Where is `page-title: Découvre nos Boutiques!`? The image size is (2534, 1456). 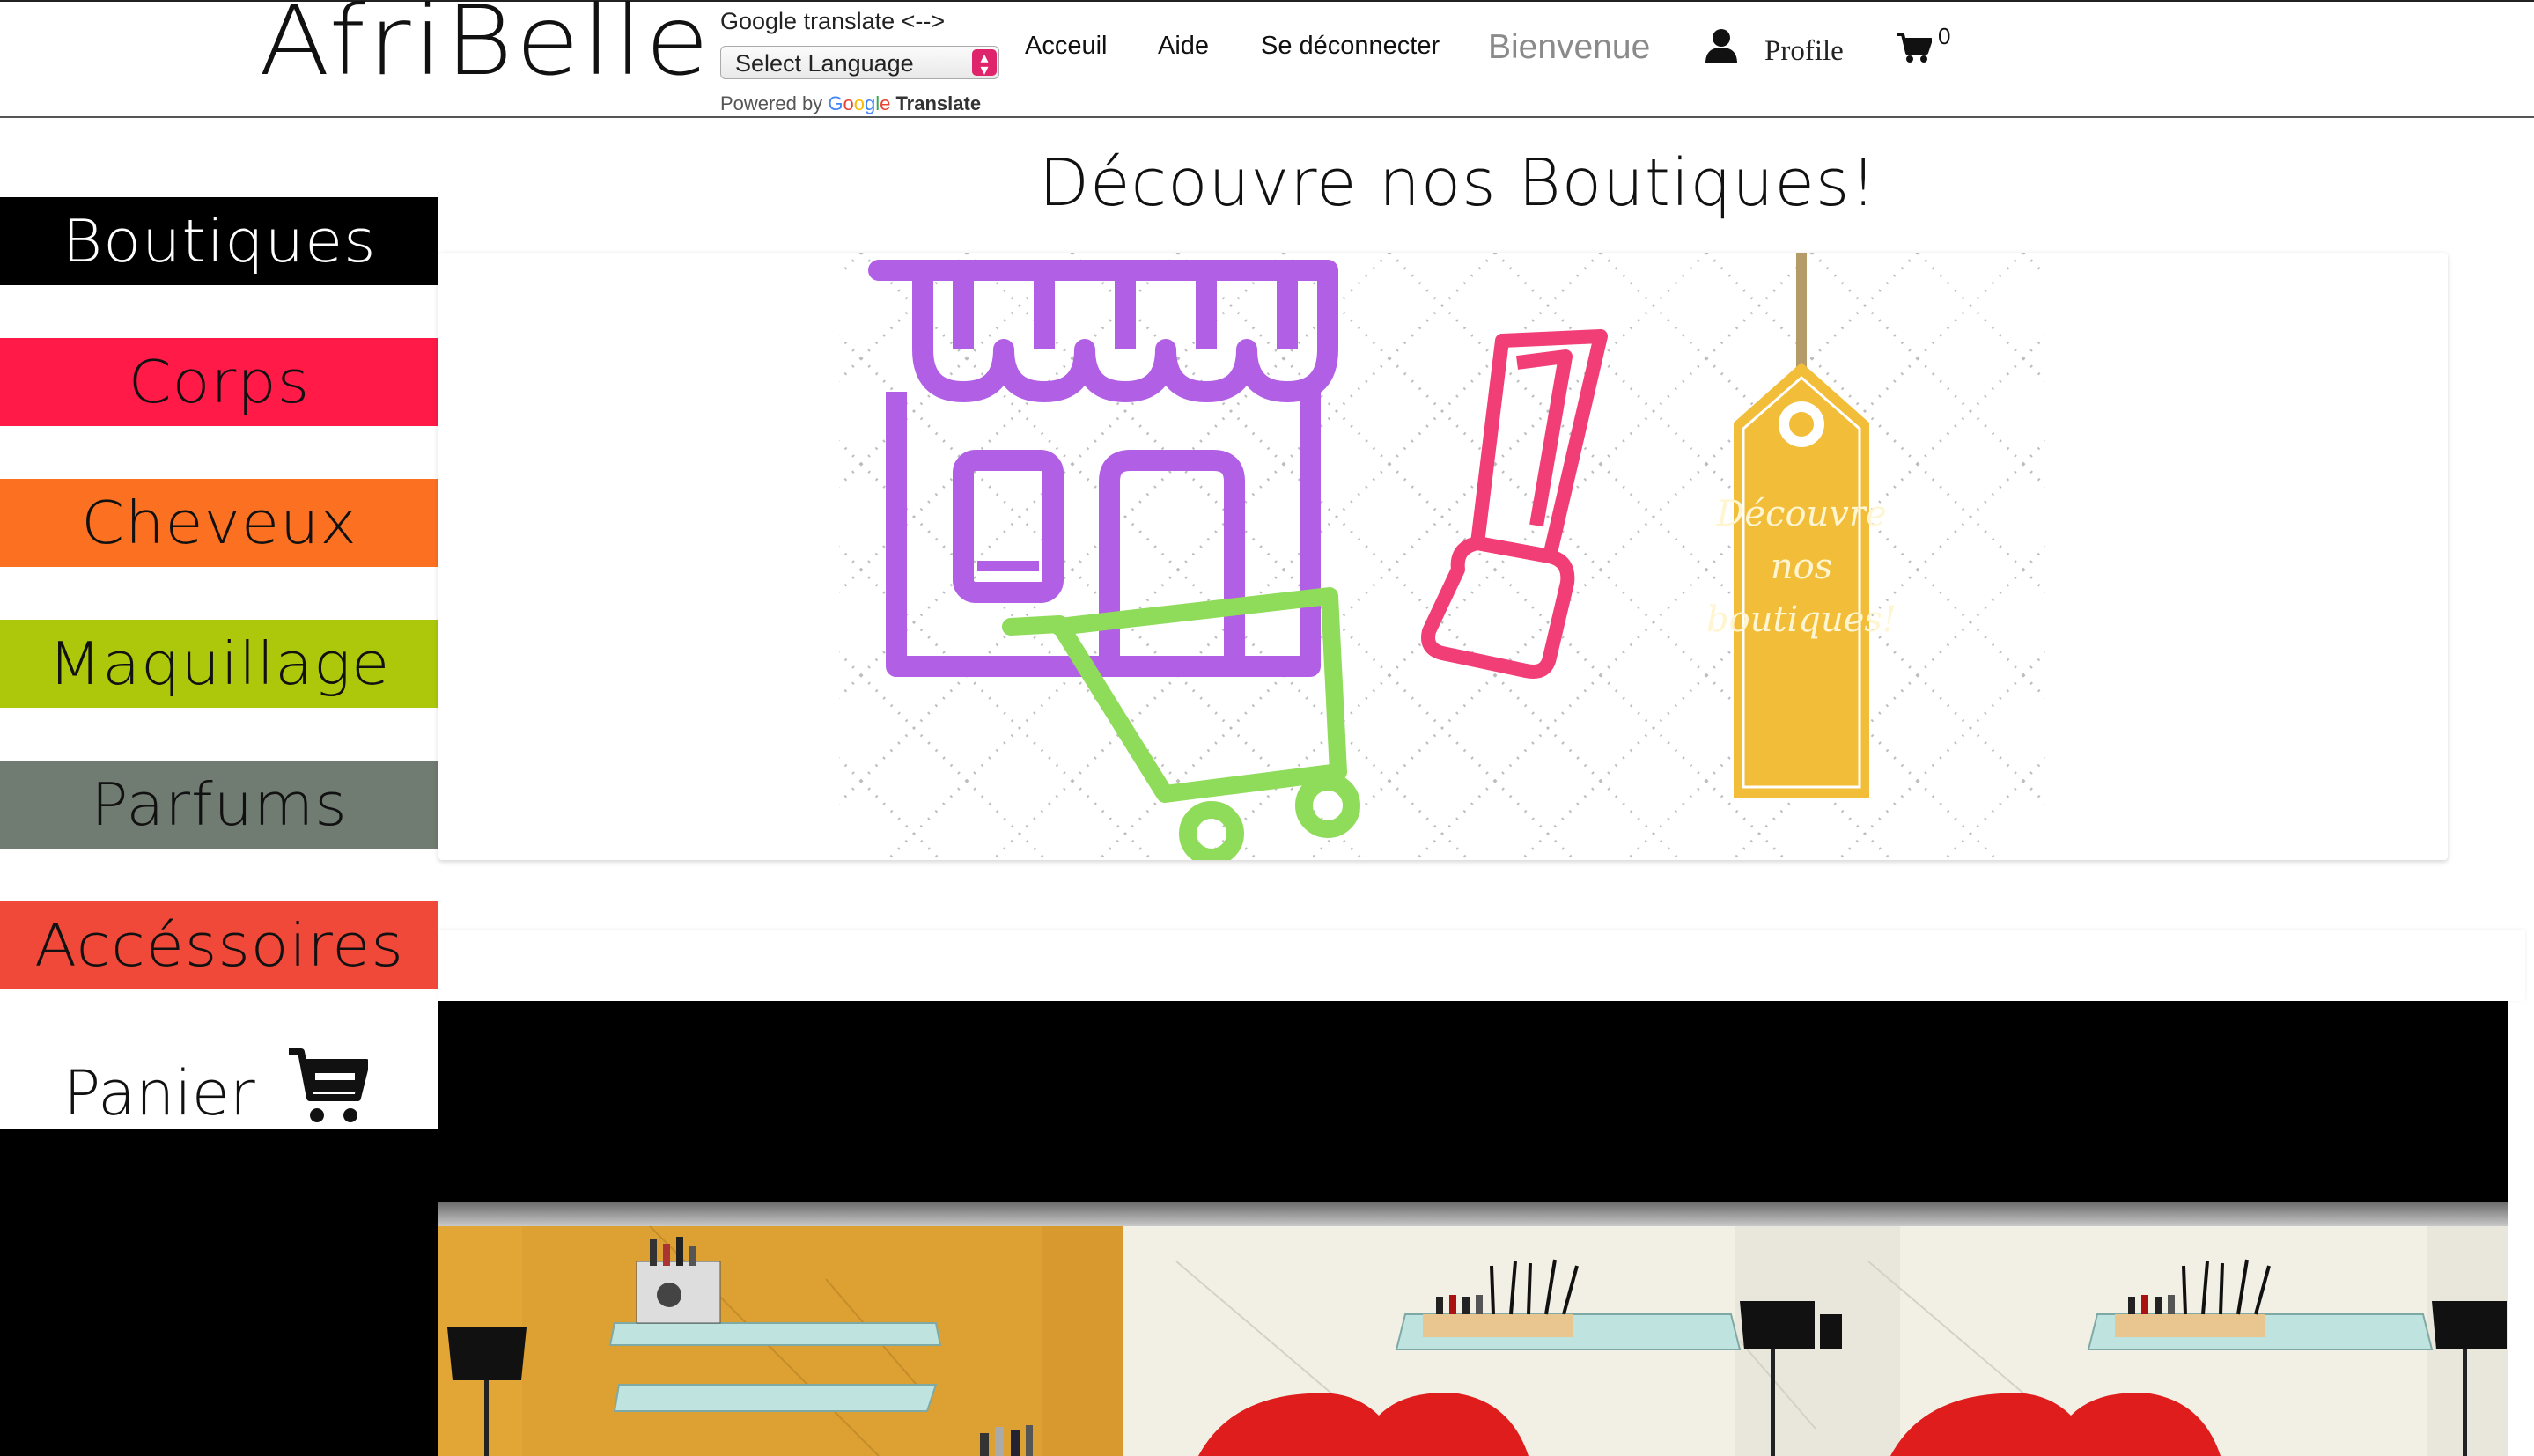 page-title: Découvre nos Boutiques! is located at coordinates (1458, 183).